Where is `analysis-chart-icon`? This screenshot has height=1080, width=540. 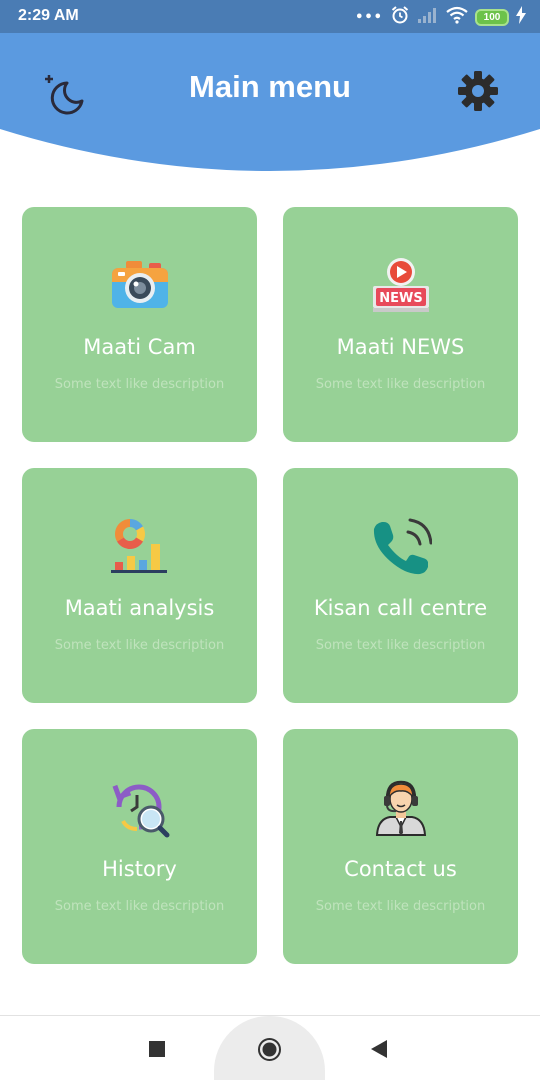
analysis-chart-icon is located at coordinates (140, 547).